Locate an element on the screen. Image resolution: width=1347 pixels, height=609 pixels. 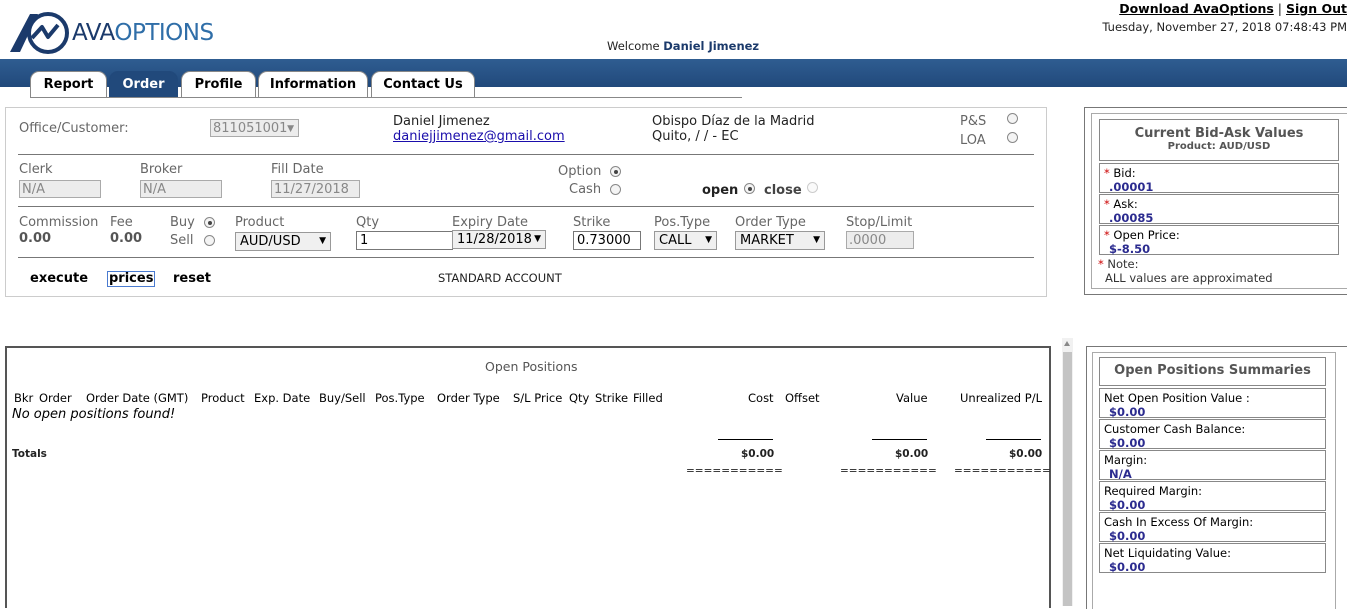
summary-cell: Cash In Excess Of Margin: $0.00 is located at coordinates (1212, 527).